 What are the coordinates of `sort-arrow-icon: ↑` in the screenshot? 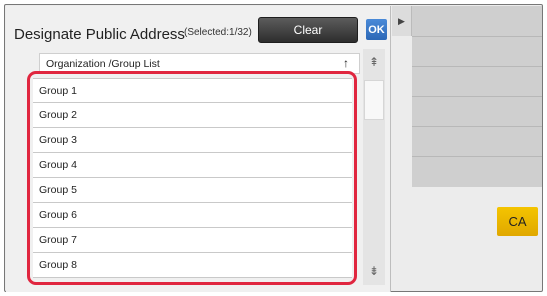 It's located at (346, 63).